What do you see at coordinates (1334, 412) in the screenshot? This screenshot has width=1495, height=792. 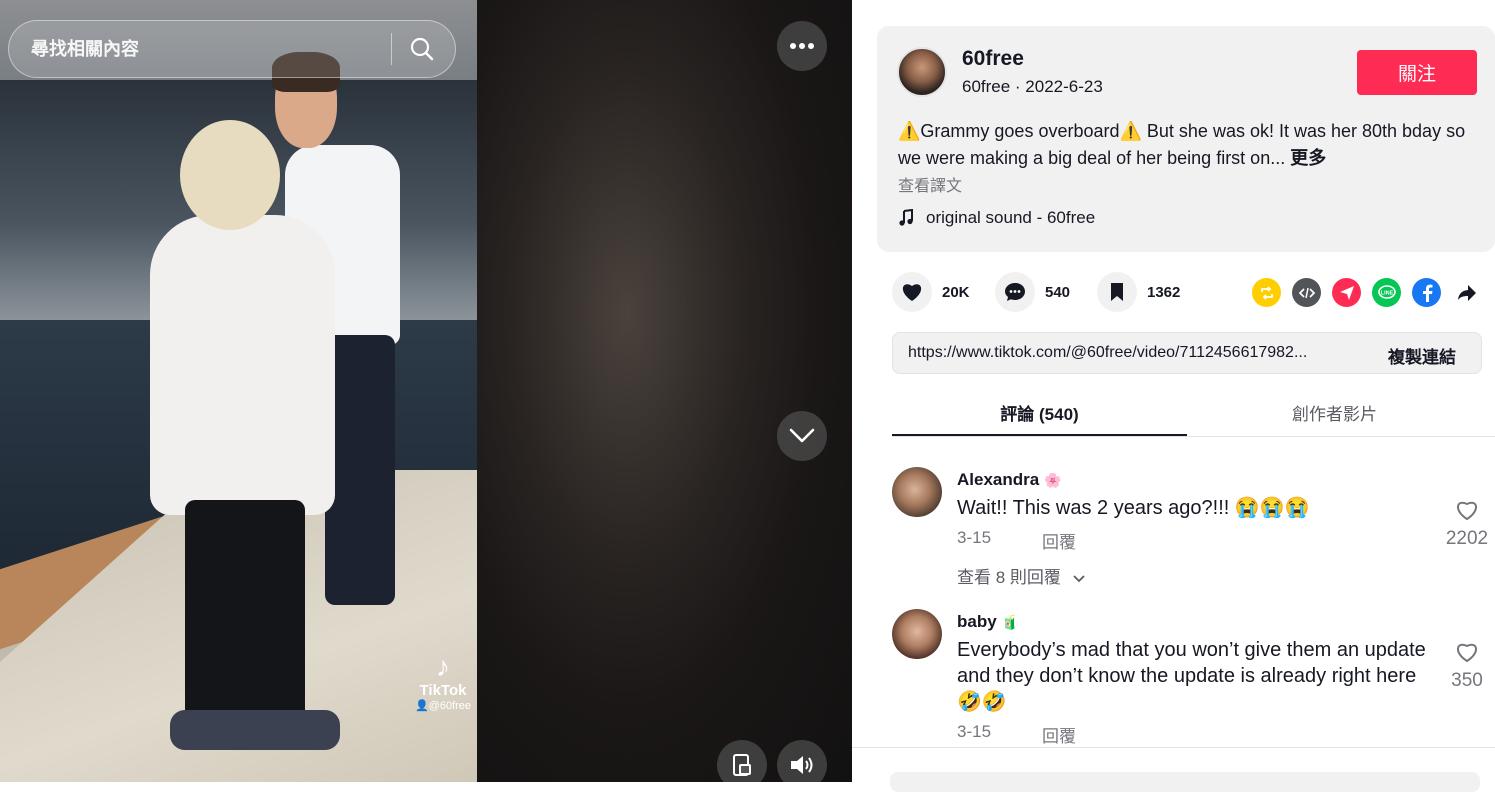 I see `tab-creator-videos: 創作者影片` at bounding box center [1334, 412].